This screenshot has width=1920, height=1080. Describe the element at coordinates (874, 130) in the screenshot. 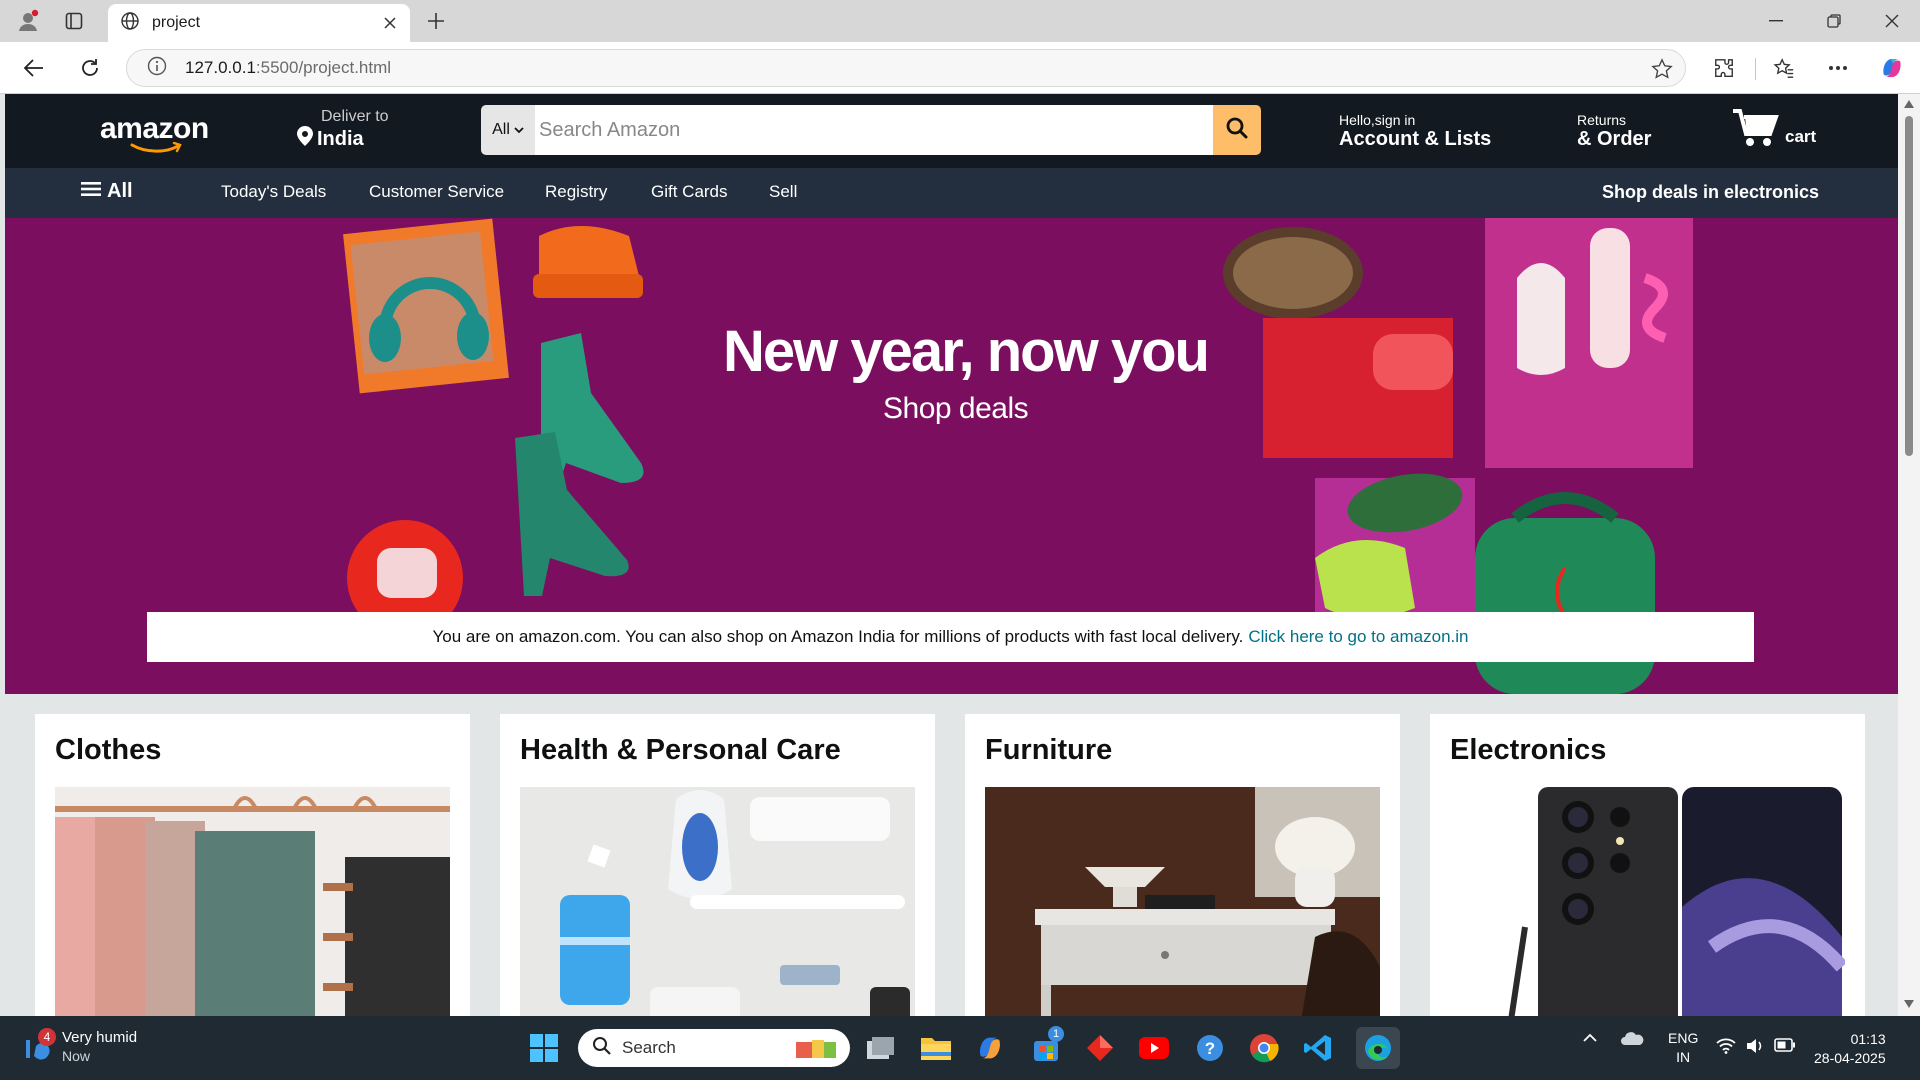

I see `search-input` at that location.